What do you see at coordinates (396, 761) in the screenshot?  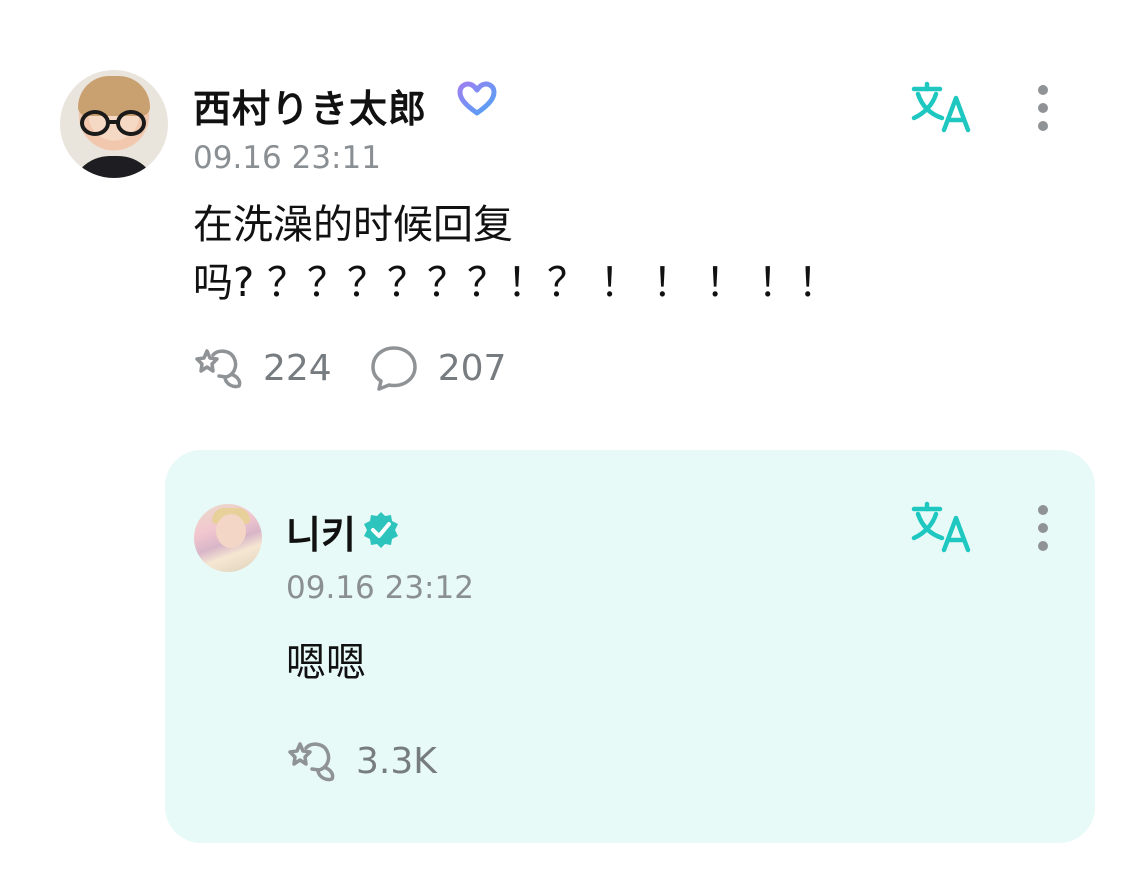 I see `reply-reaction-count: 3.3K` at bounding box center [396, 761].